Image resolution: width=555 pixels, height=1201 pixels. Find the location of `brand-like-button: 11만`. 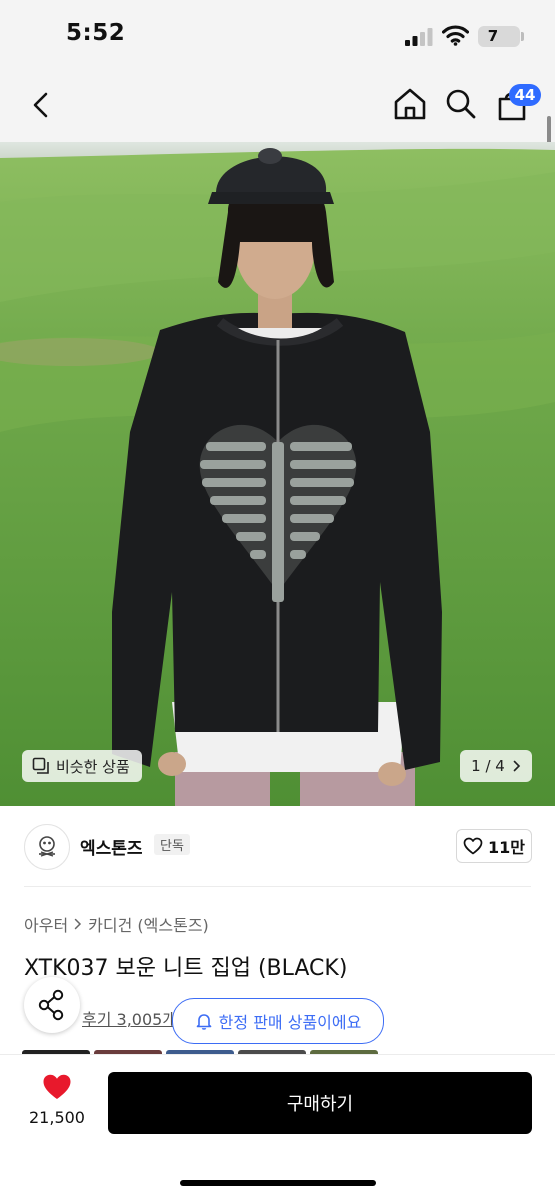

brand-like-button: 11만 is located at coordinates (494, 846).